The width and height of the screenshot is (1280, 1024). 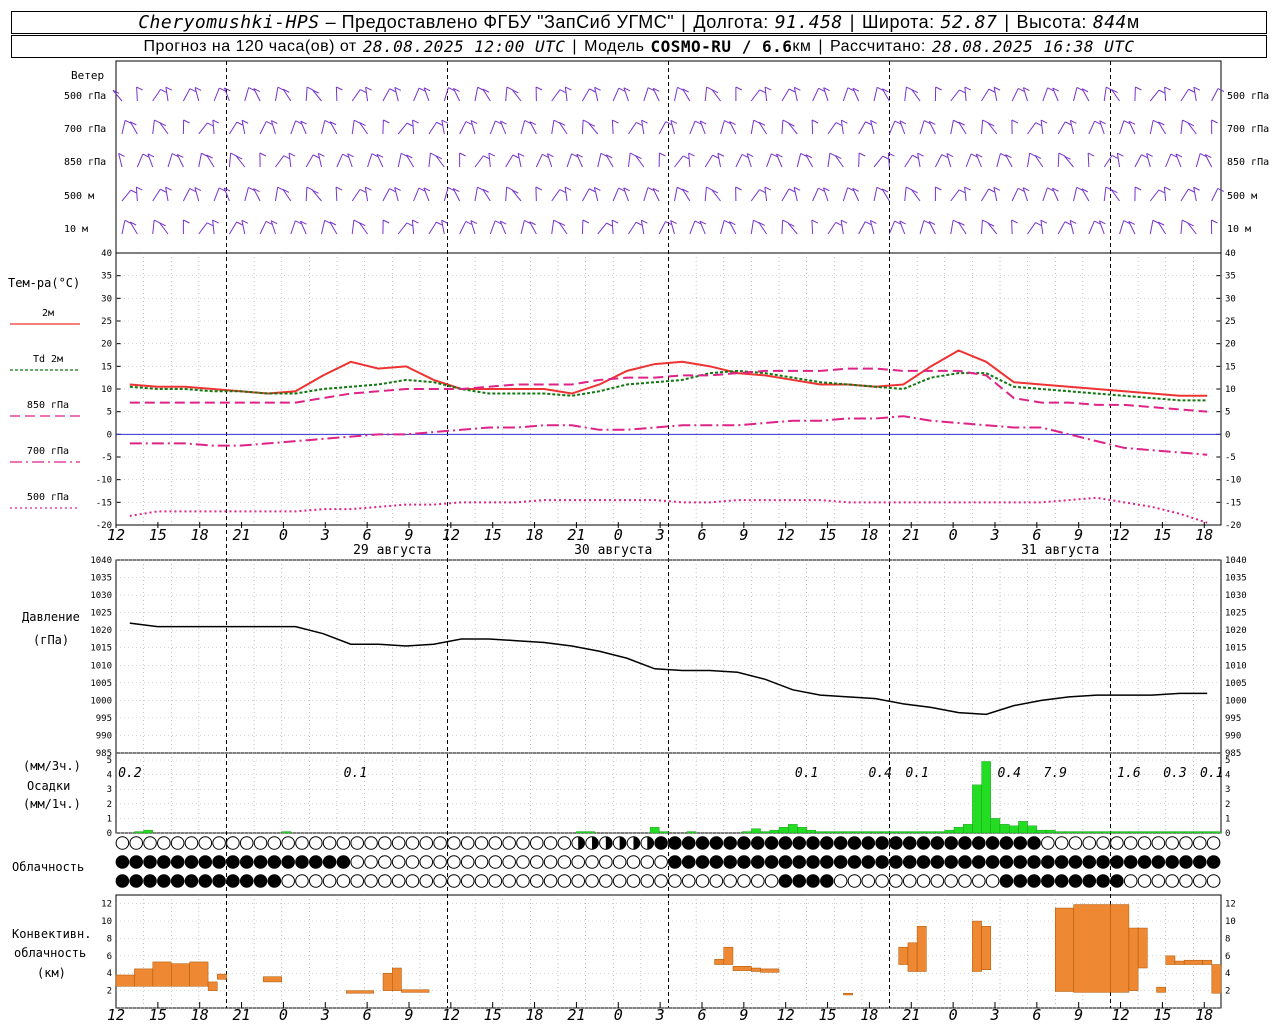 What do you see at coordinates (1227, 834) in the screenshot?
I see `precip-ytick-right: 0` at bounding box center [1227, 834].